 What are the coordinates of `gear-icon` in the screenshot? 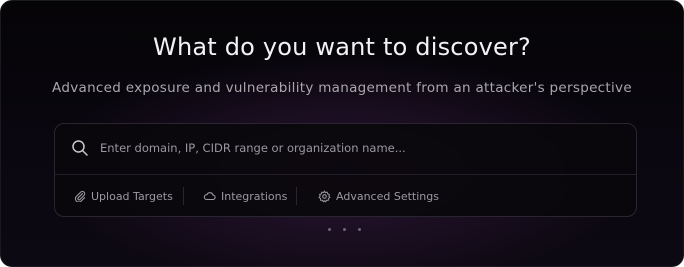 It's located at (324, 196).